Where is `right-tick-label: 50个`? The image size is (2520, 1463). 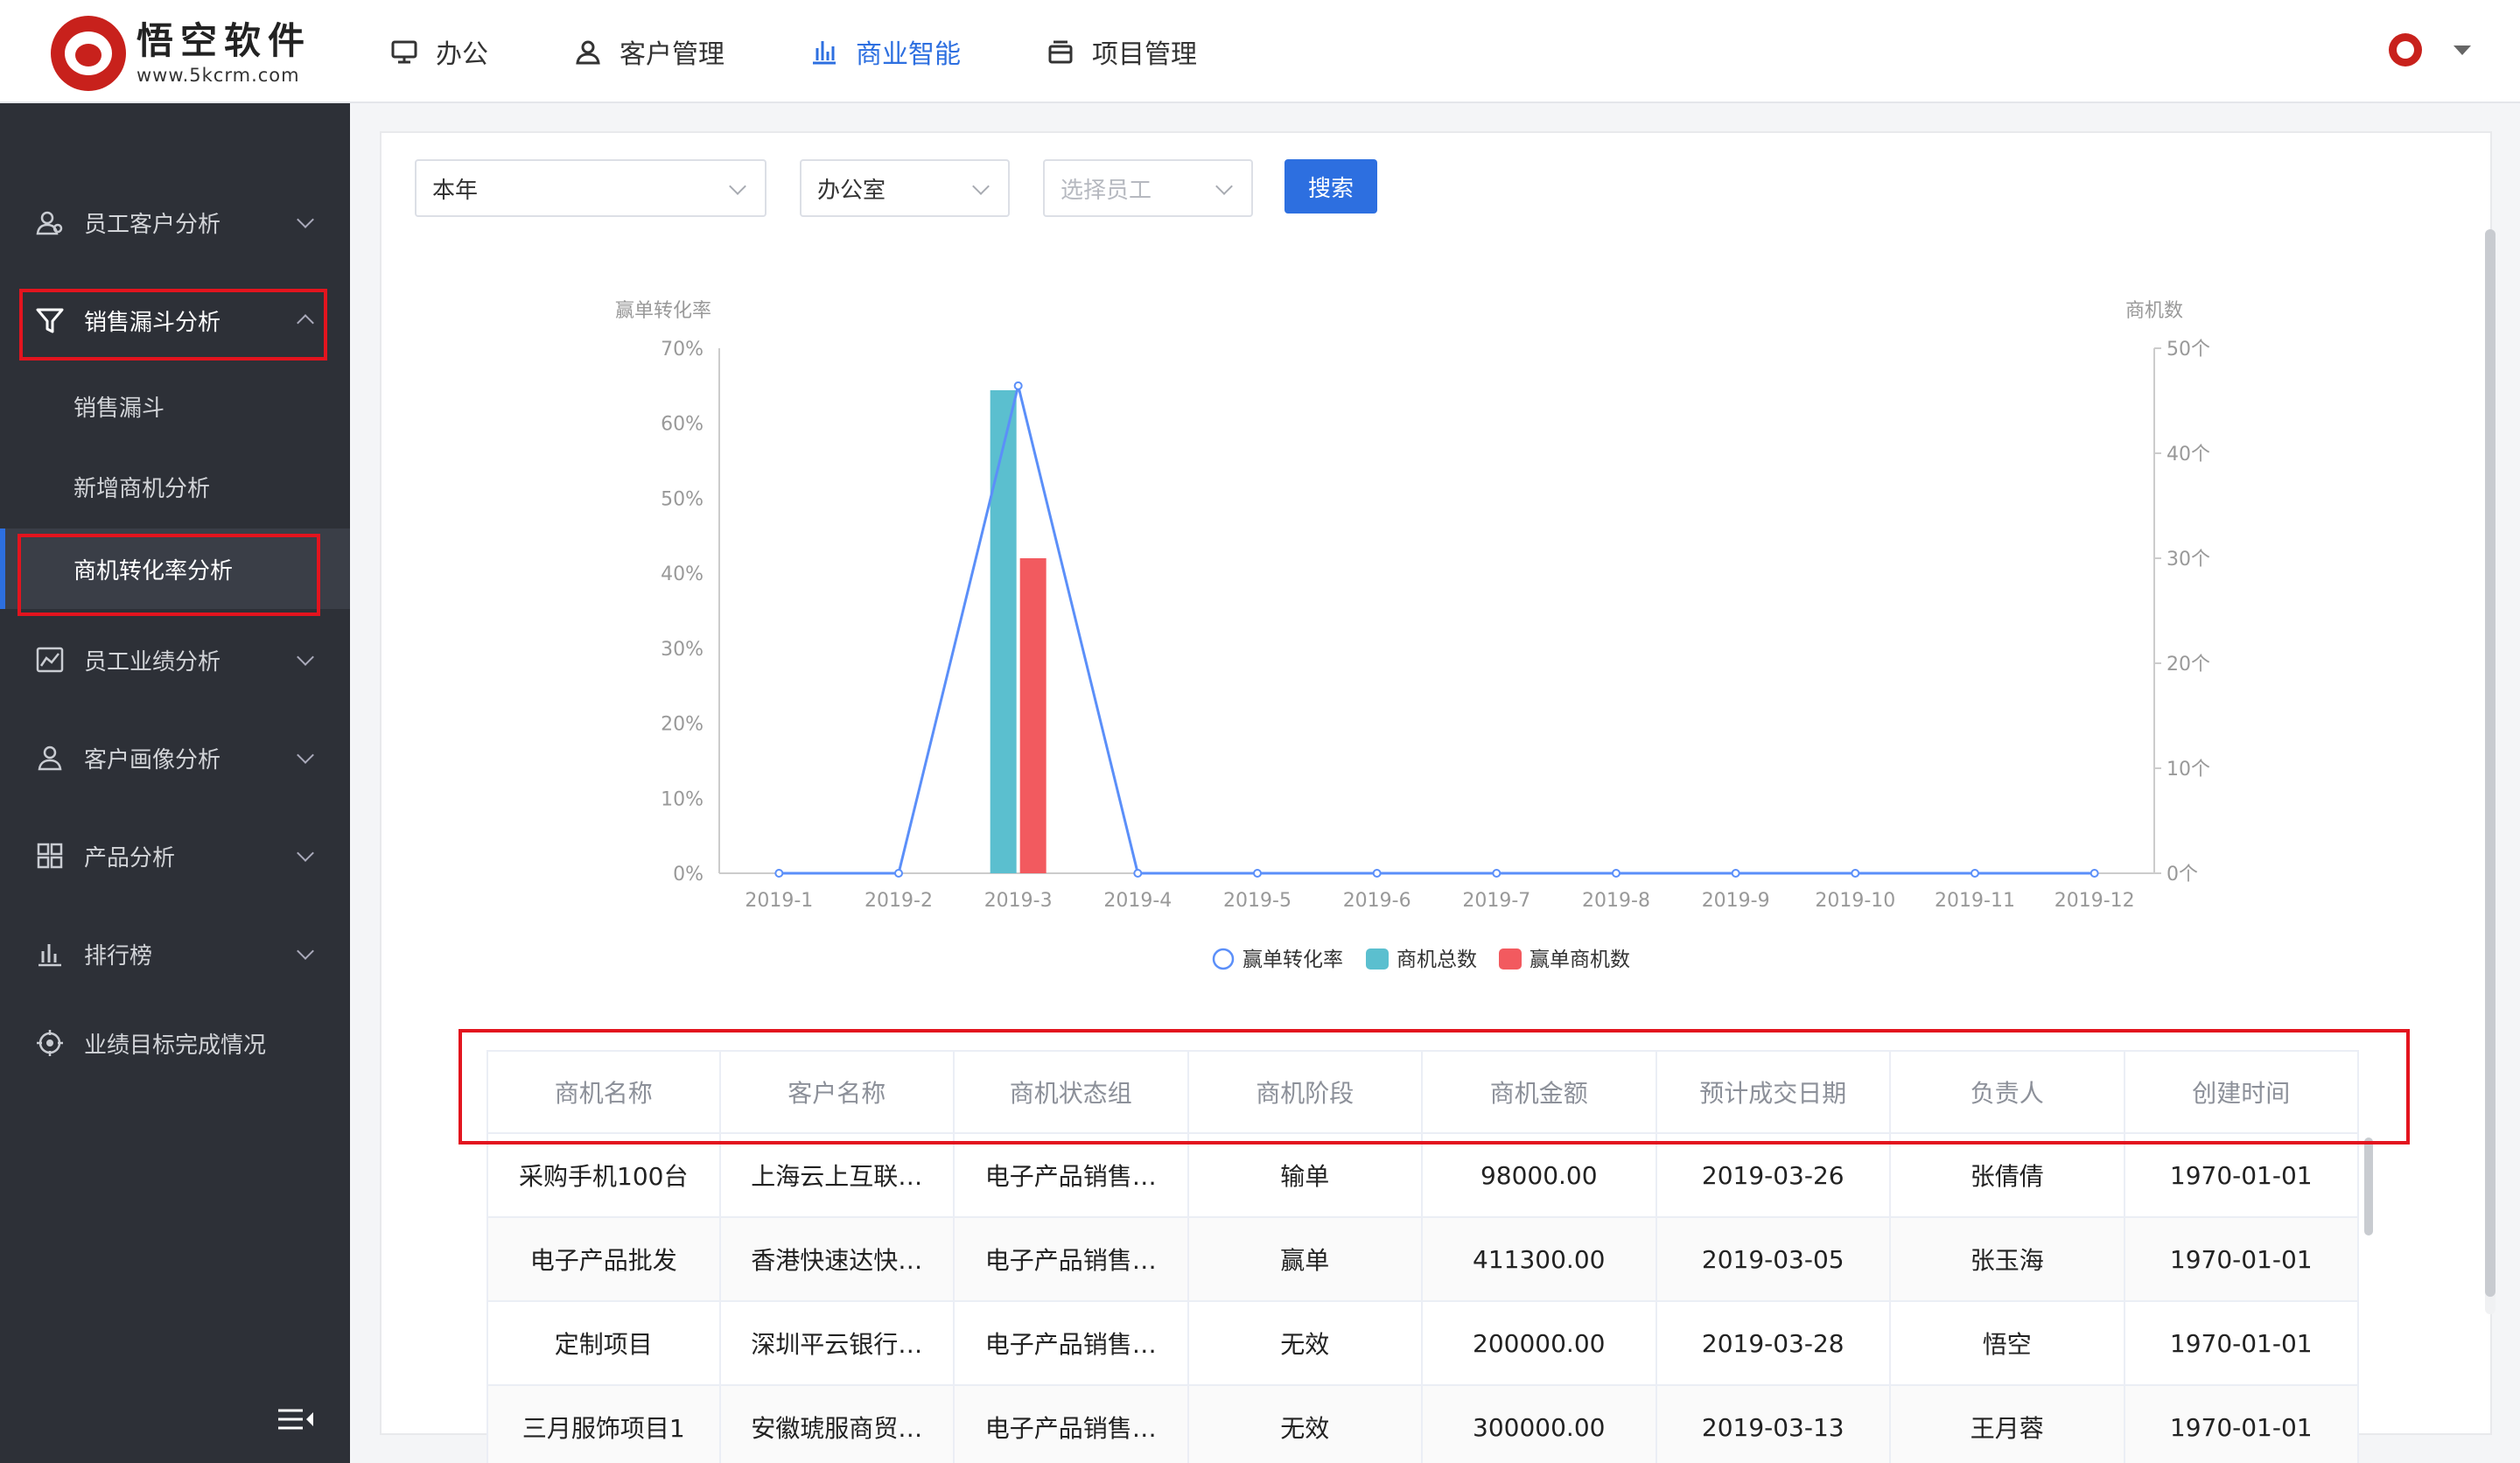 right-tick-label: 50个 is located at coordinates (2188, 349).